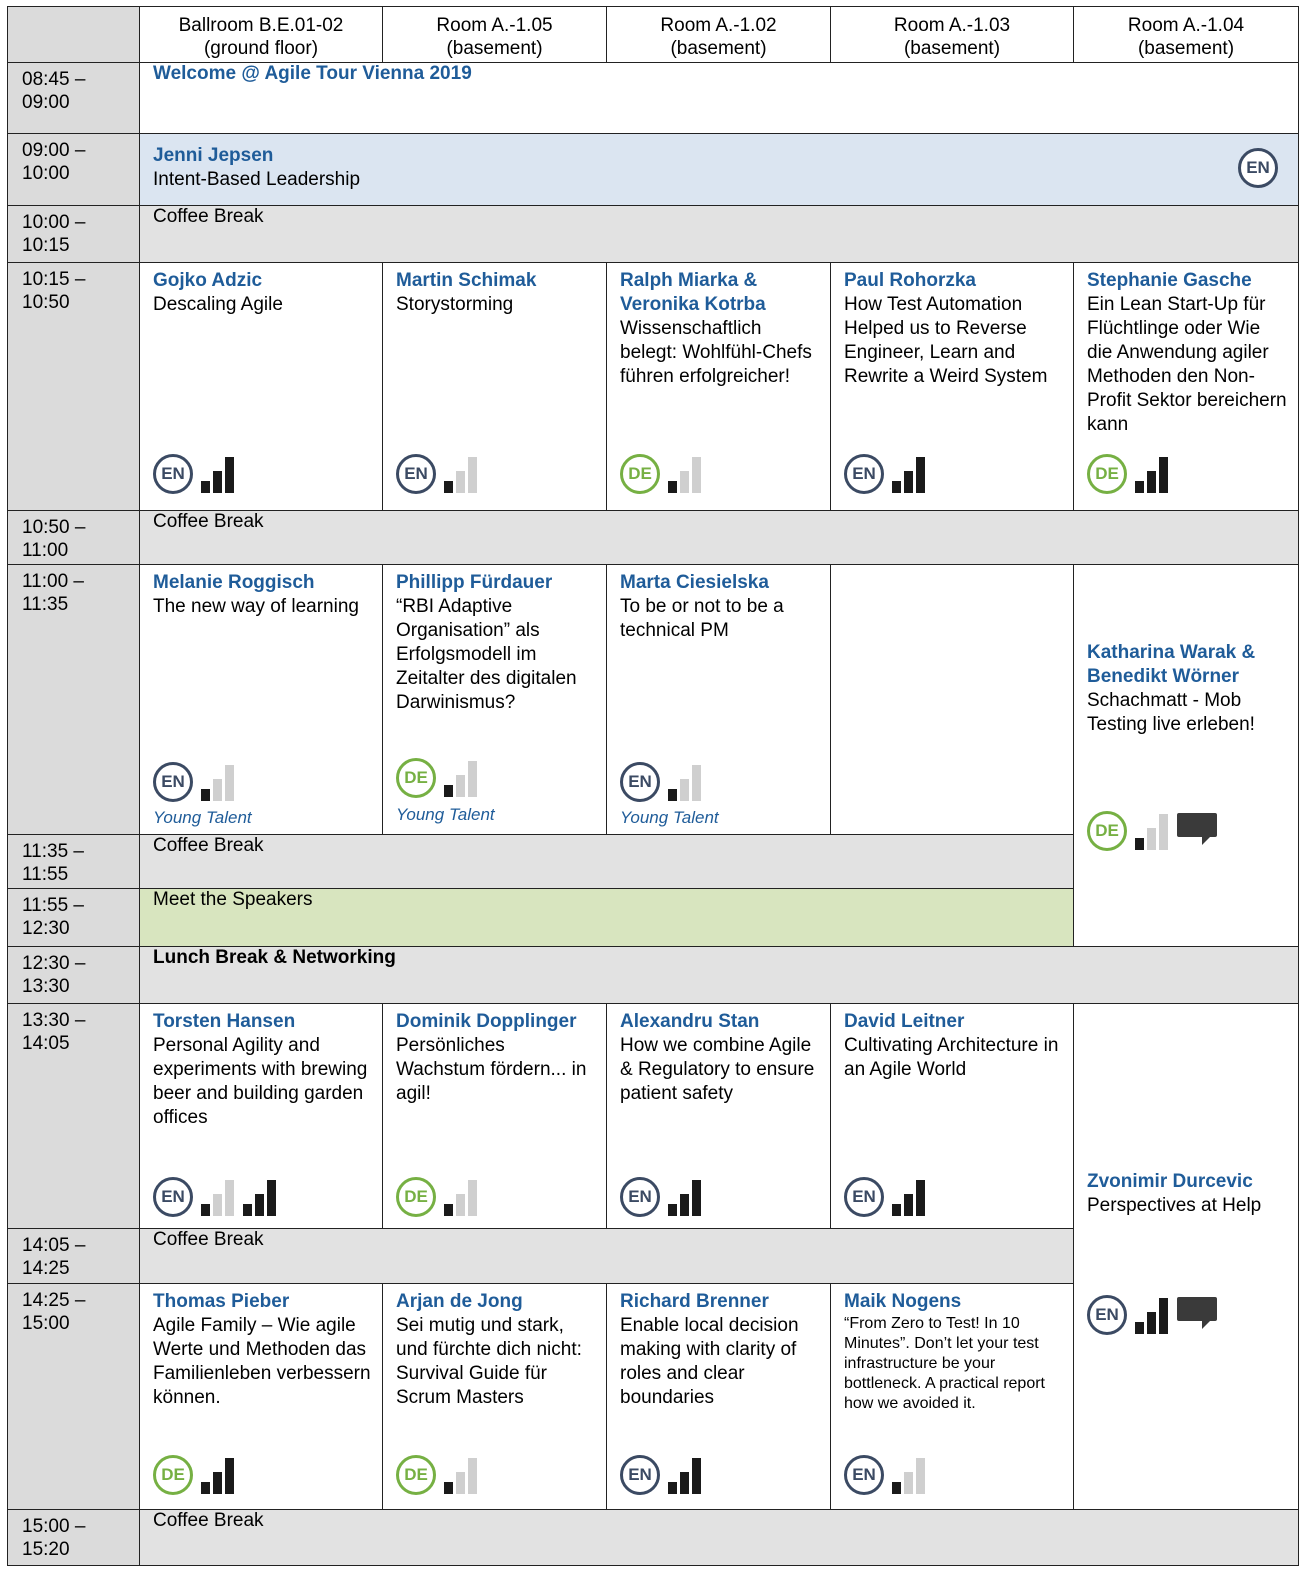 The height and width of the screenshot is (1589, 1310). Describe the element at coordinates (1197, 829) in the screenshot. I see `speech-bubble-icon` at that location.